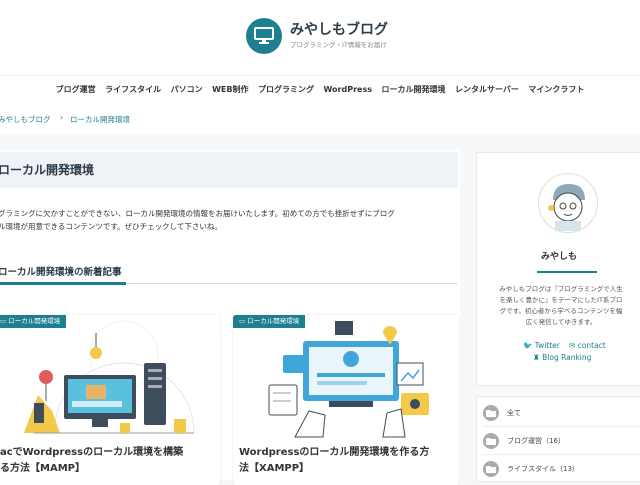  I want to click on article-title-line: る方法【MAMP】, so click(42, 468).